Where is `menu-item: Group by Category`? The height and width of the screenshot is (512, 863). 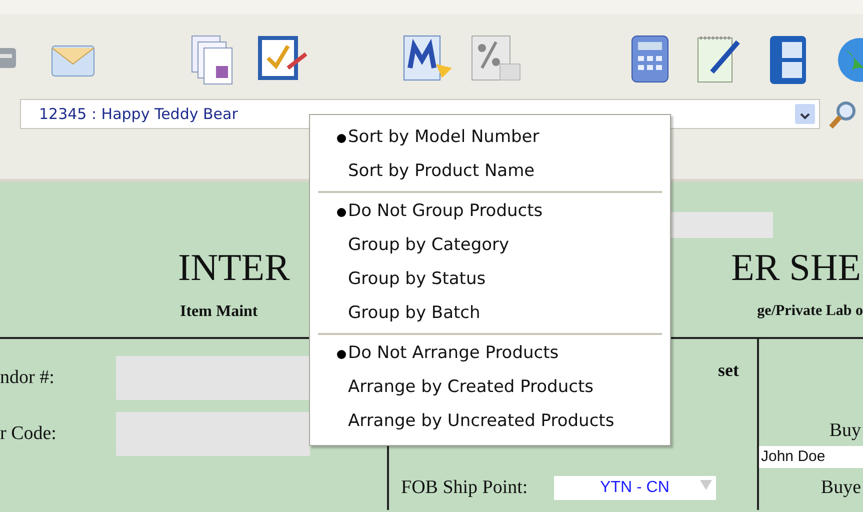
menu-item: Group by Category is located at coordinates (490, 246).